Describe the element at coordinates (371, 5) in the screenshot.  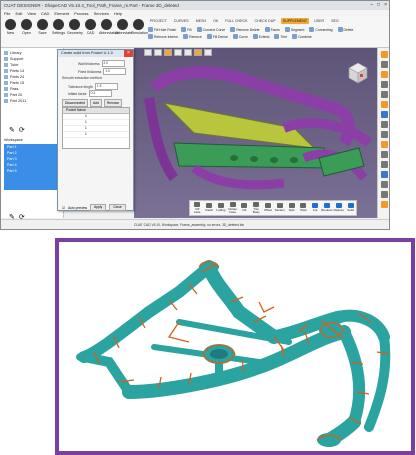
I see `minimize-button: –` at that location.